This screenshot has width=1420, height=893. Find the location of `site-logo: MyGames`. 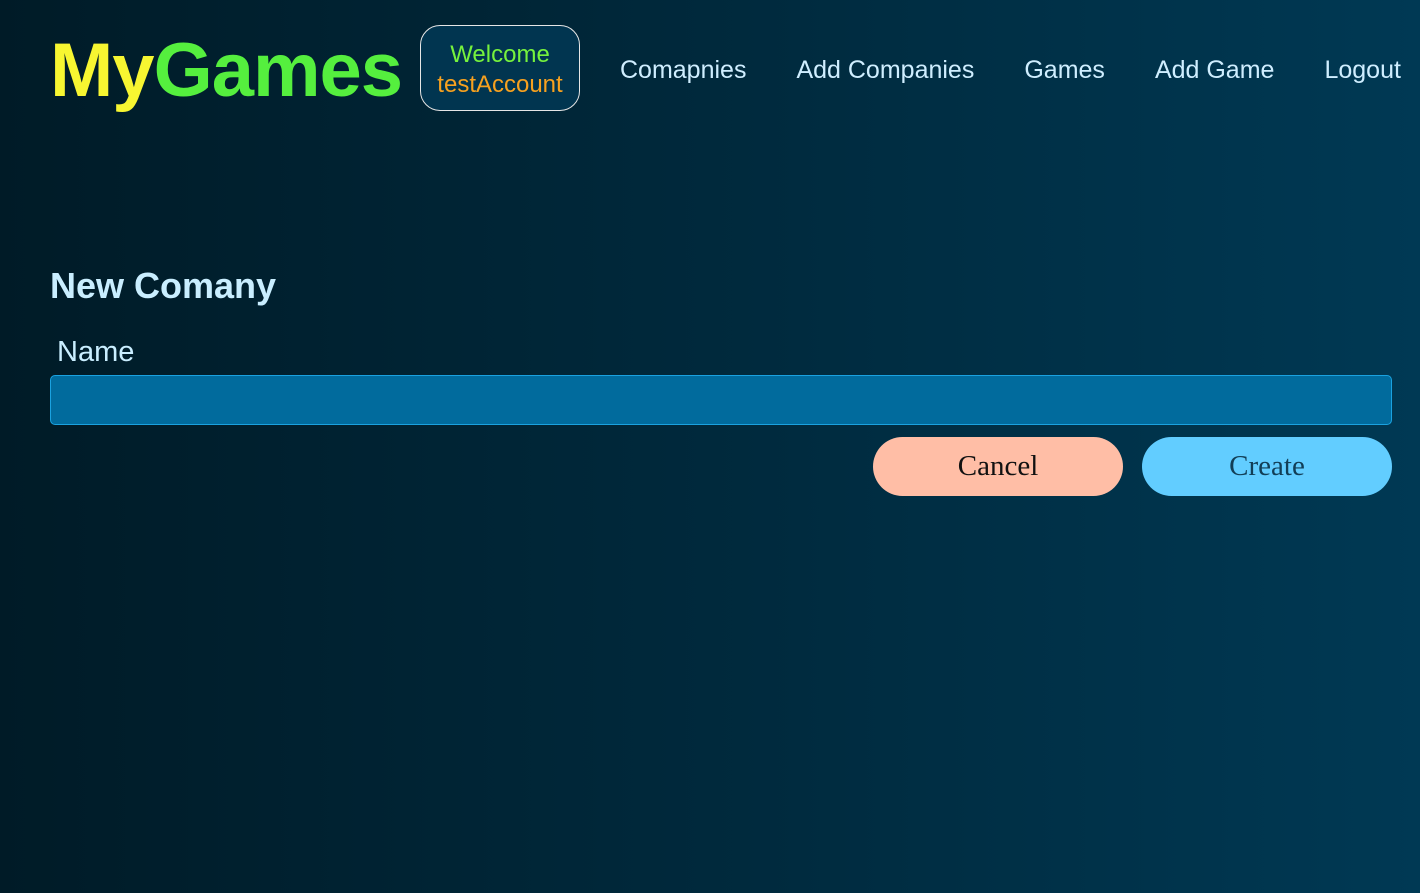

site-logo: MyGames is located at coordinates (226, 71).